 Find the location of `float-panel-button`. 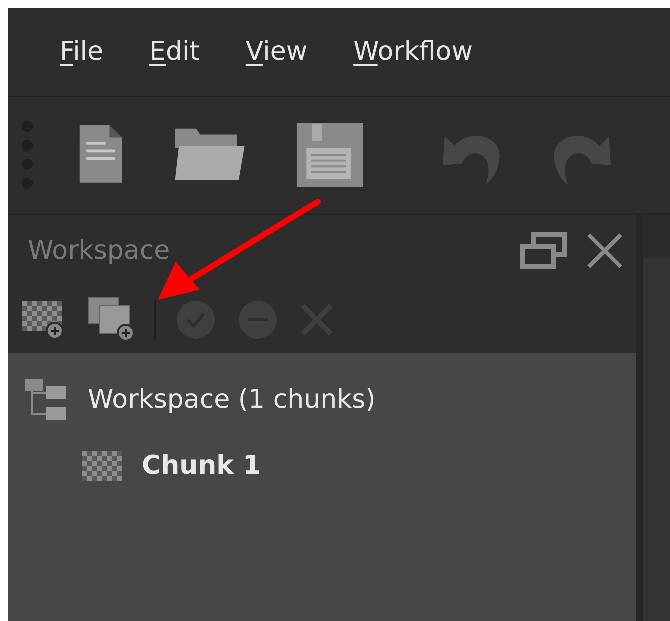

float-panel-button is located at coordinates (544, 251).